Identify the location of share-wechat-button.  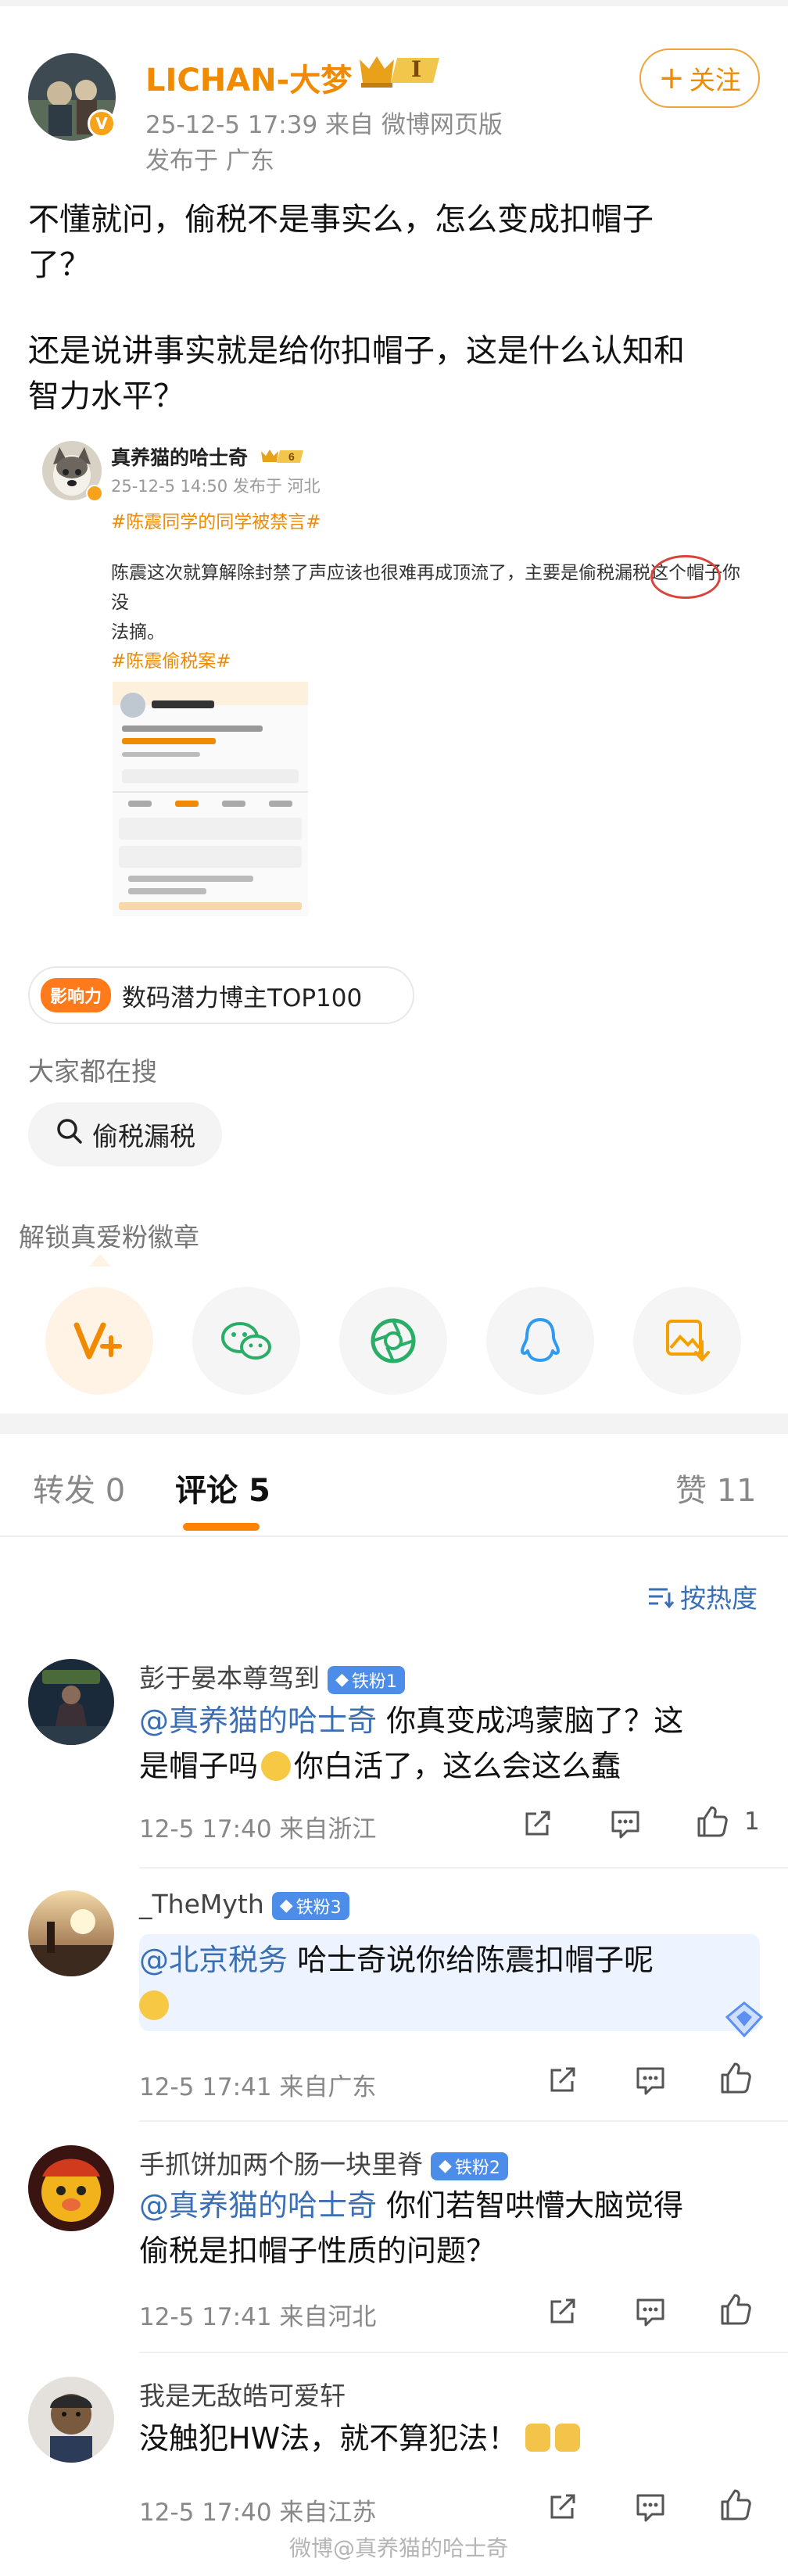
(246, 1341).